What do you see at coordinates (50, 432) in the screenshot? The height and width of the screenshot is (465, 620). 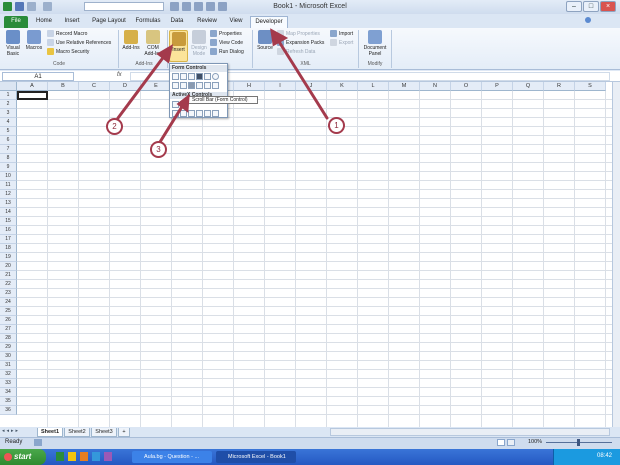 I see `sheet-tab-1: Sheet1` at bounding box center [50, 432].